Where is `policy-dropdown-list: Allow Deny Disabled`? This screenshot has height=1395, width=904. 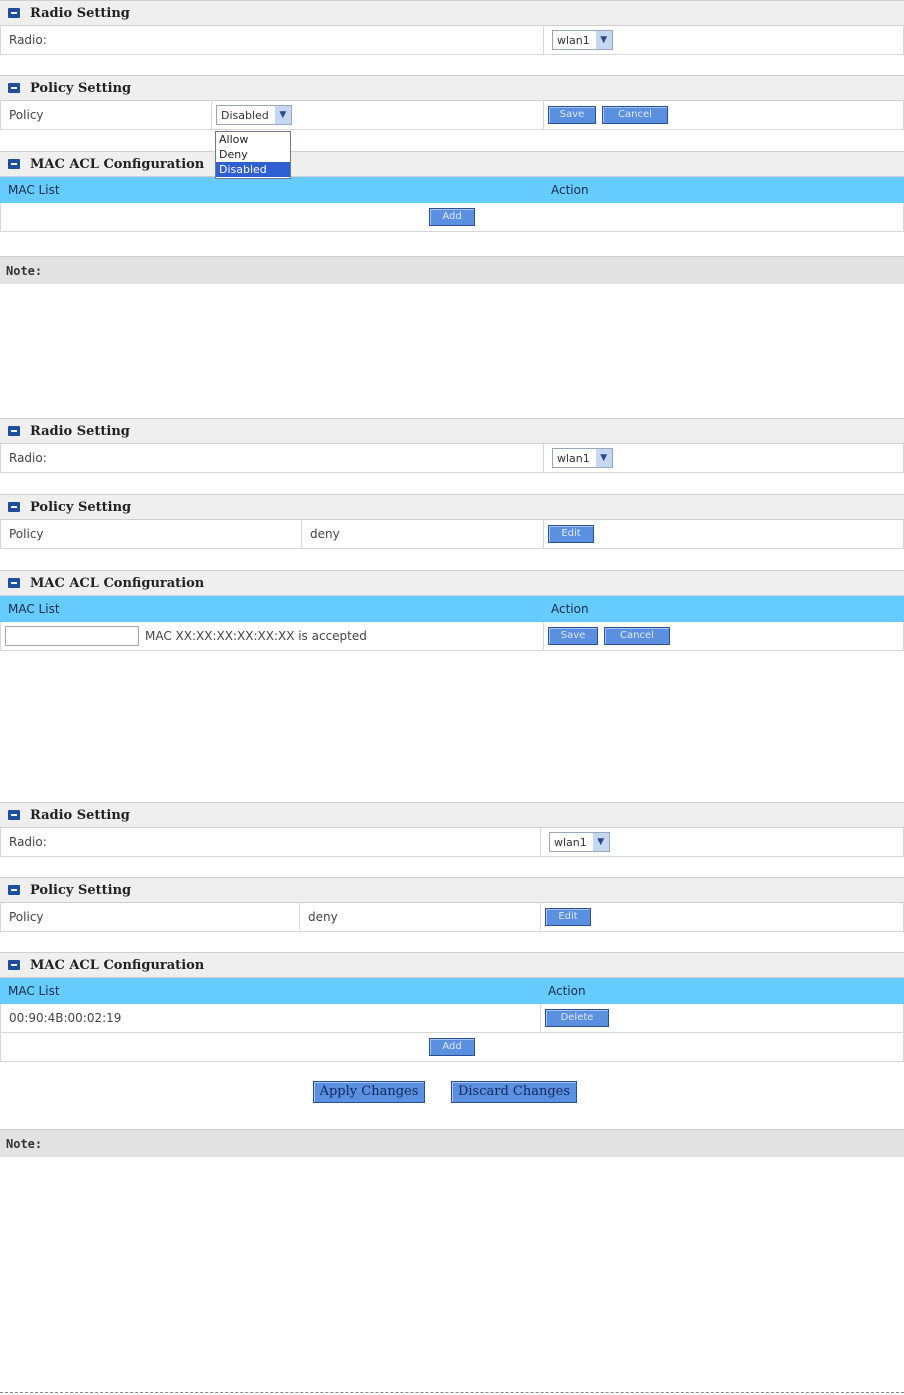
policy-dropdown-list: Allow Deny Disabled is located at coordinates (253, 155).